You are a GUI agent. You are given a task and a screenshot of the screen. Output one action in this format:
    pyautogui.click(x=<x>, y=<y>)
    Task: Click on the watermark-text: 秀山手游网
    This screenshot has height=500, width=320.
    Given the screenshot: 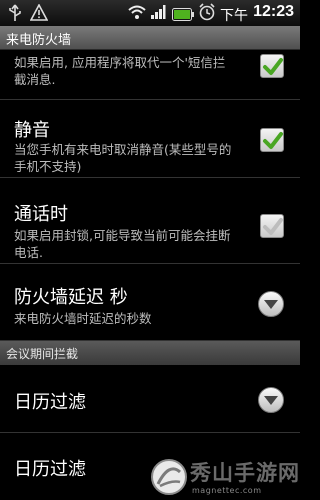 What is the action you would take?
    pyautogui.click(x=245, y=472)
    